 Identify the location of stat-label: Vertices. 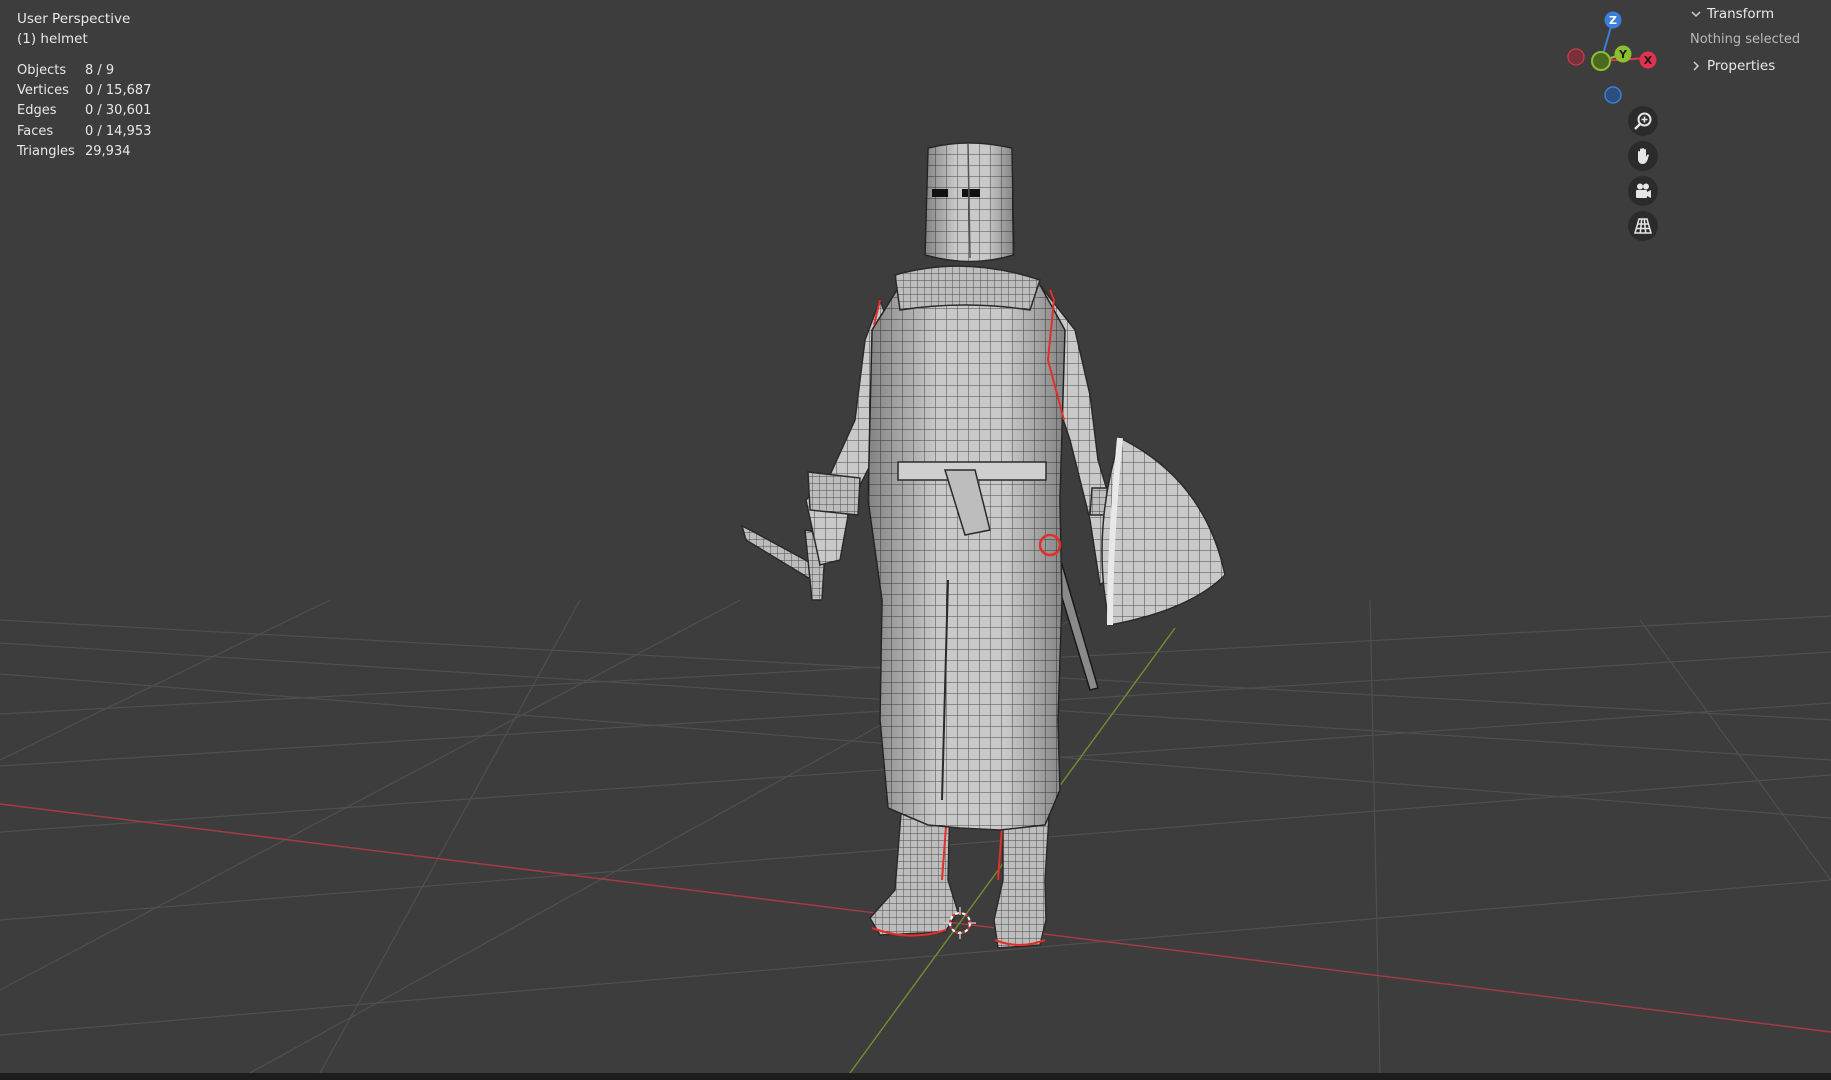
(43, 91).